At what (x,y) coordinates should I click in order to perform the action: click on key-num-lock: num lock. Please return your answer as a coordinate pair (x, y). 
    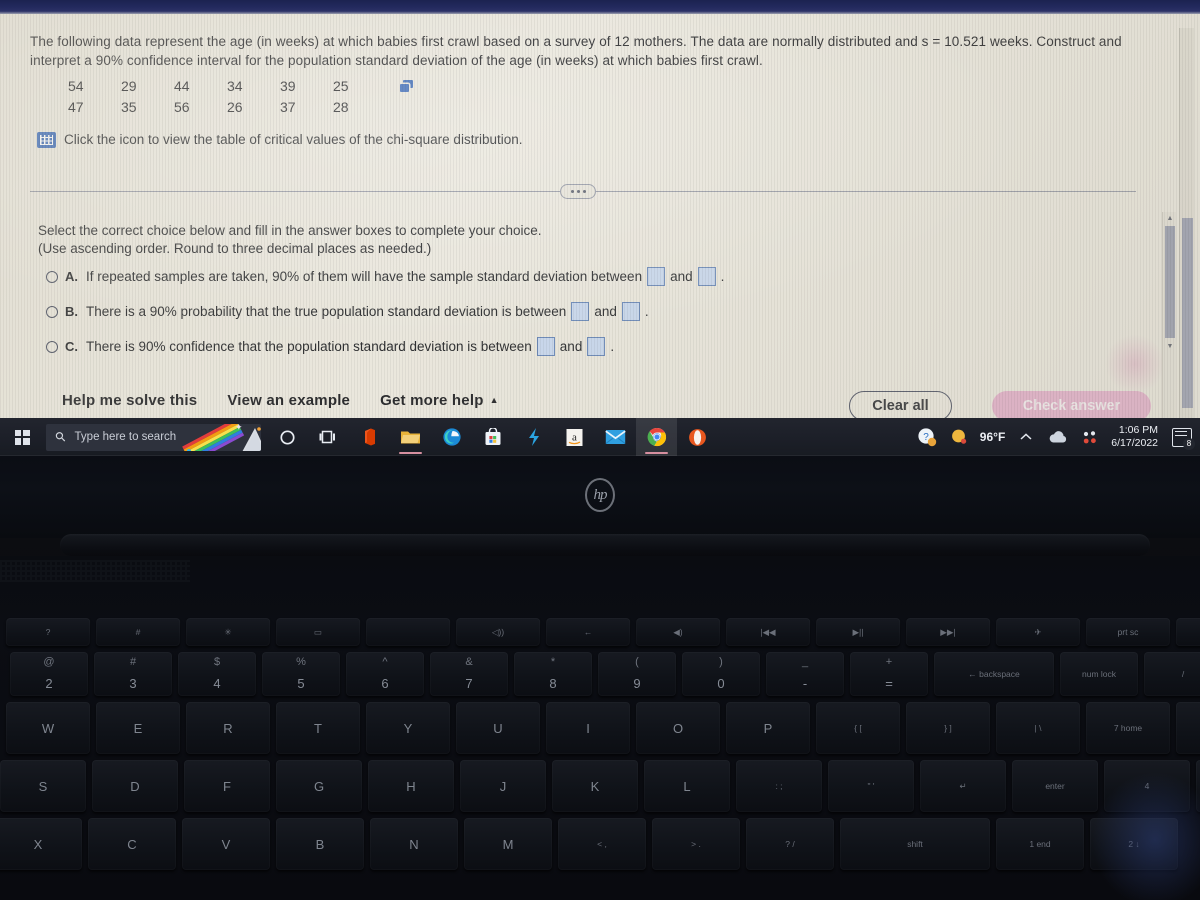
    Looking at the image, I should click on (1099, 674).